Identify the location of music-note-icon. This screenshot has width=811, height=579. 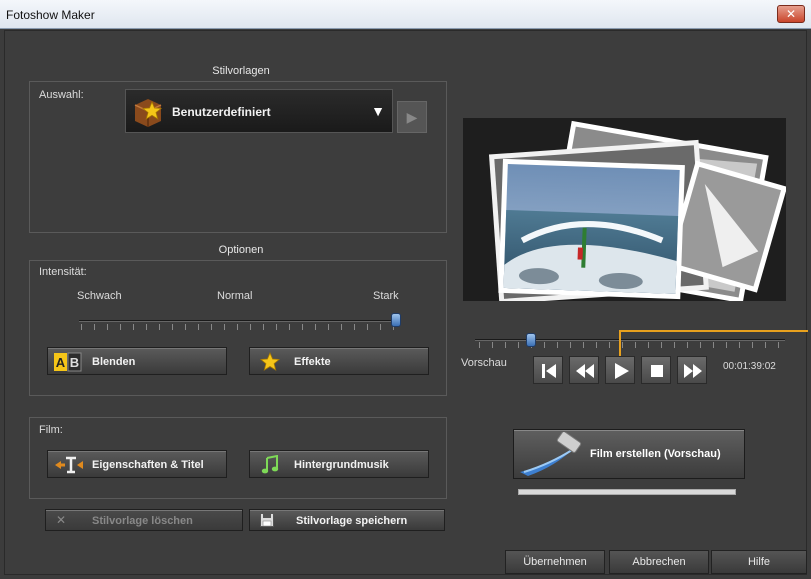
(270, 464).